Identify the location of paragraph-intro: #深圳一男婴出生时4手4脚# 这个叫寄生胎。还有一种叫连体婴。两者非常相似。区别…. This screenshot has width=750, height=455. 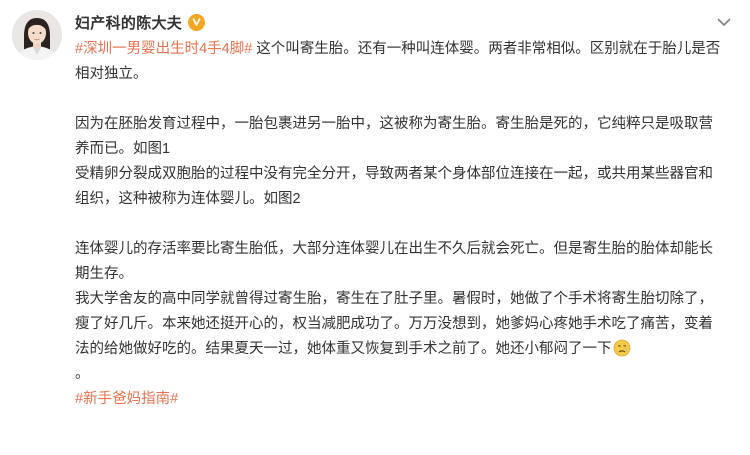
(401, 62).